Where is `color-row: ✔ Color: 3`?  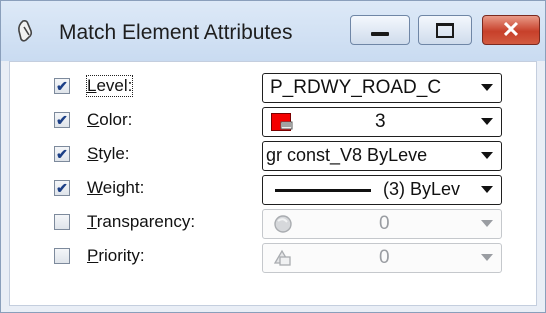
color-row: ✔ Color: 3 is located at coordinates (273, 124).